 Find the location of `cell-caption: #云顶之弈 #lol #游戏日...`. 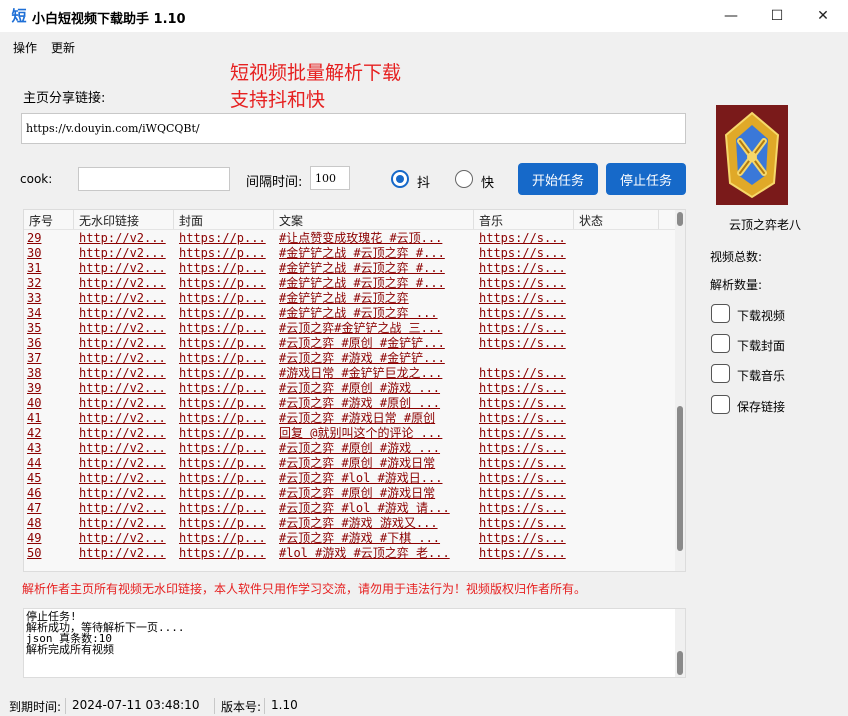

cell-caption: #云顶之弈 #lol #游戏日... is located at coordinates (375, 478).